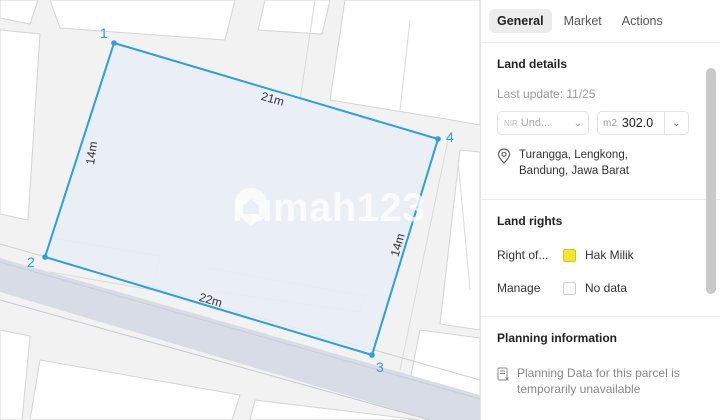 The height and width of the screenshot is (420, 720). Describe the element at coordinates (520, 21) in the screenshot. I see `tab-general: General` at that location.